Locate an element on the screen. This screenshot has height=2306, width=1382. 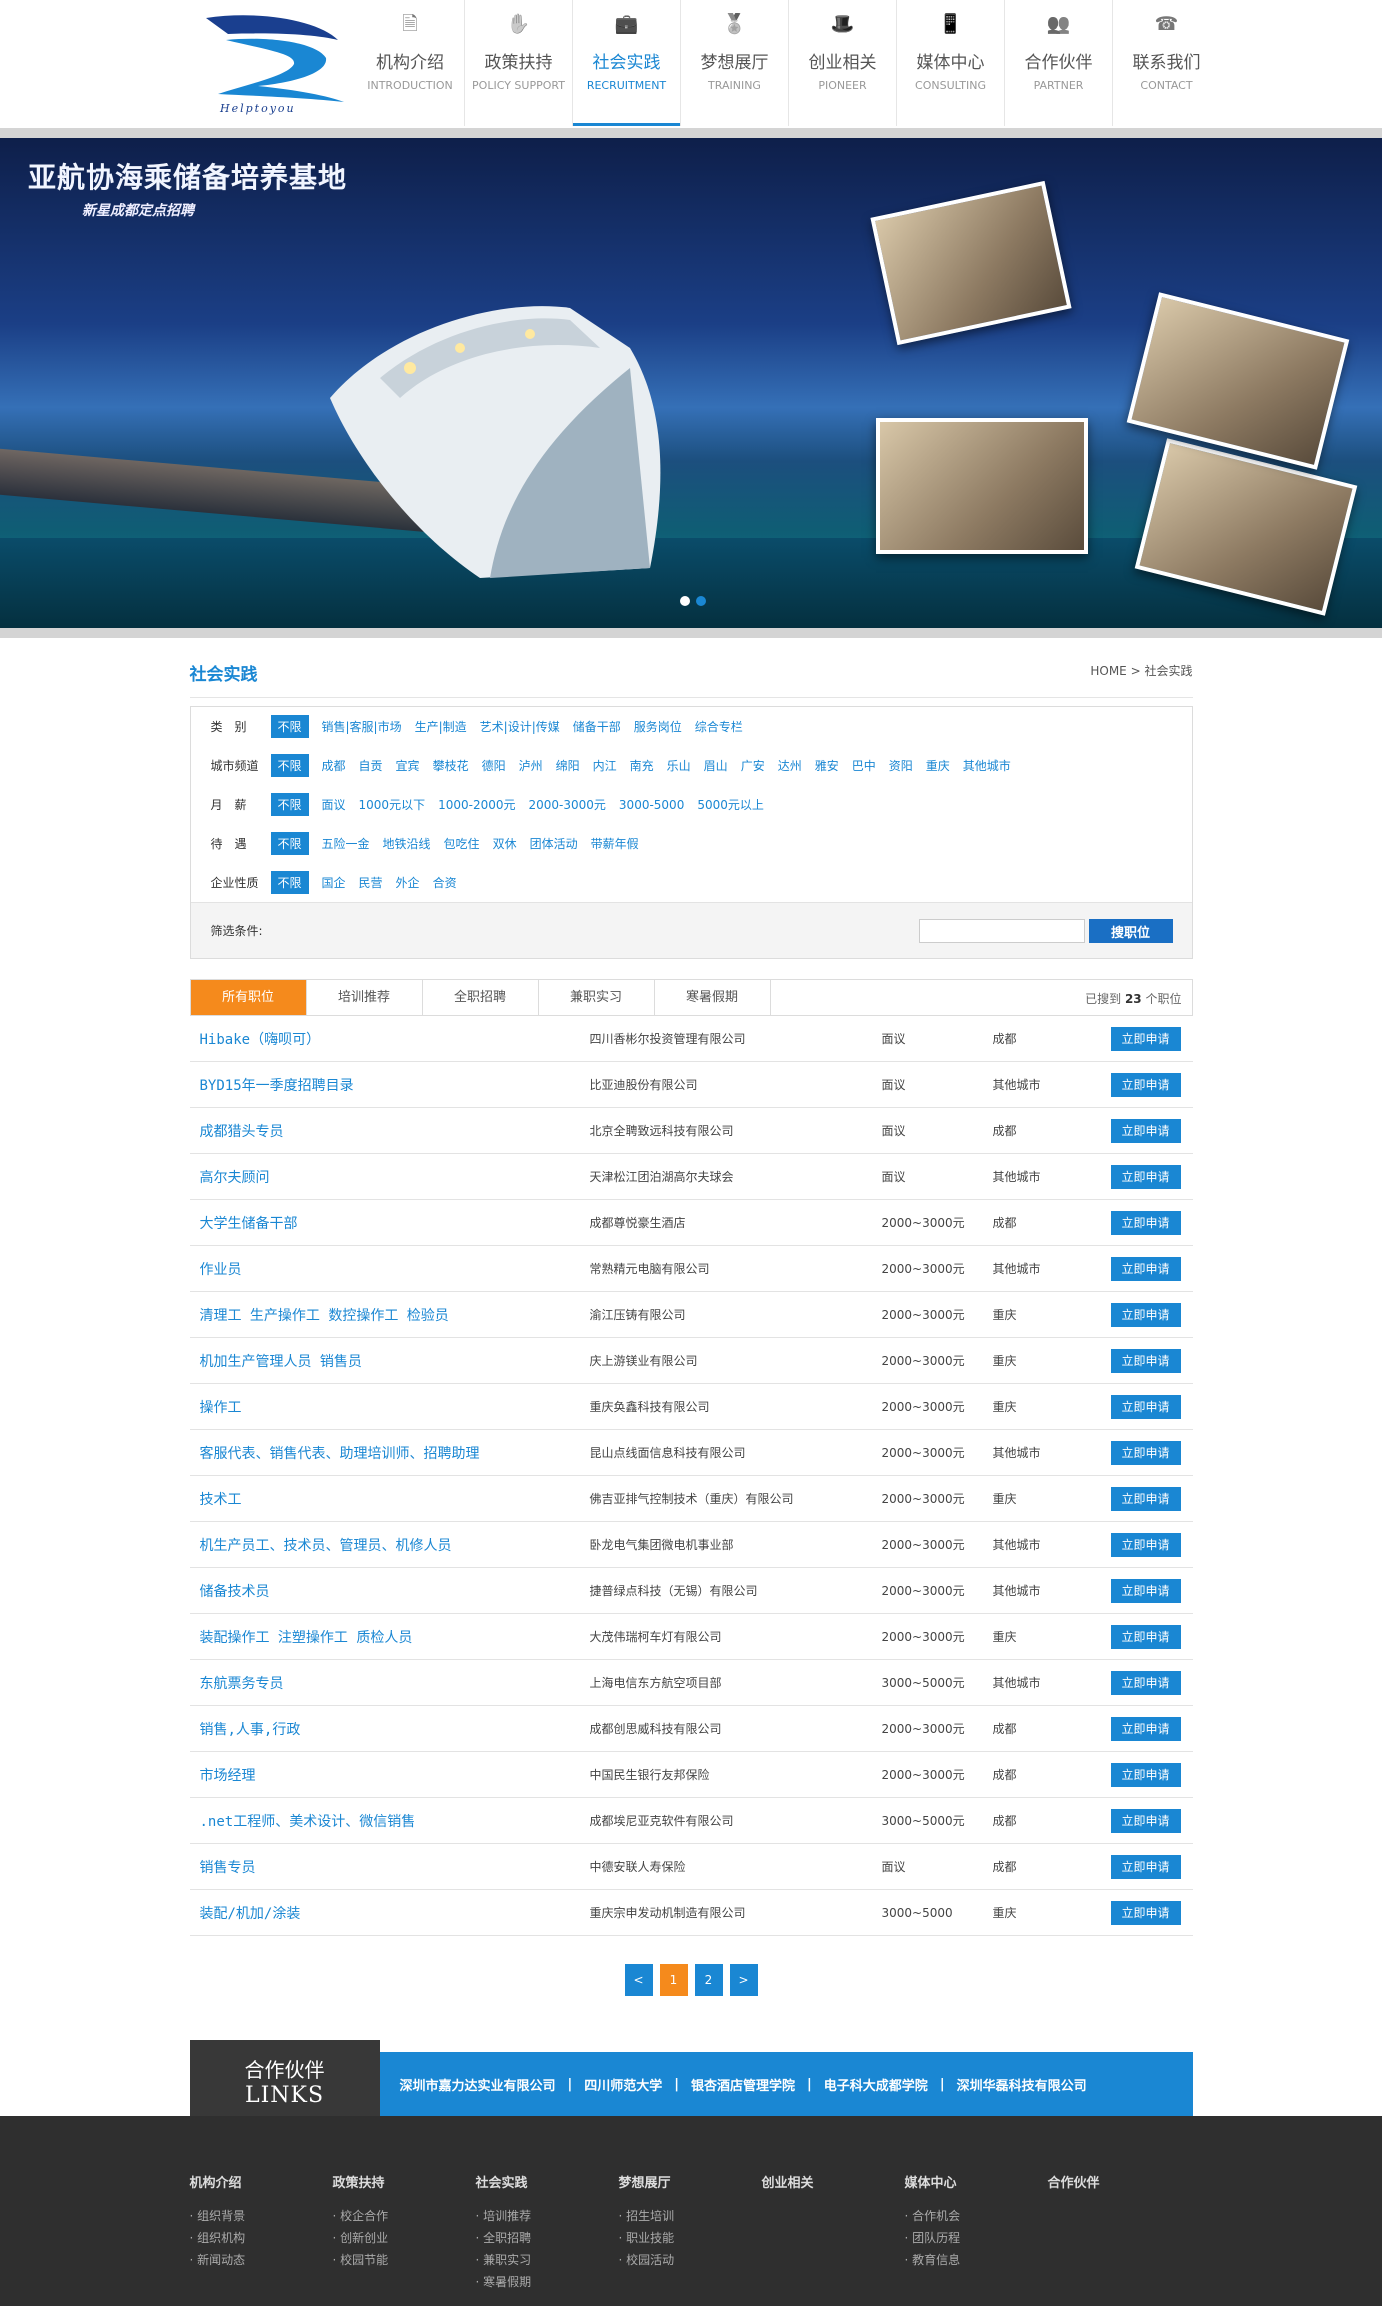
filter-option: 成都 is located at coordinates (334, 765).